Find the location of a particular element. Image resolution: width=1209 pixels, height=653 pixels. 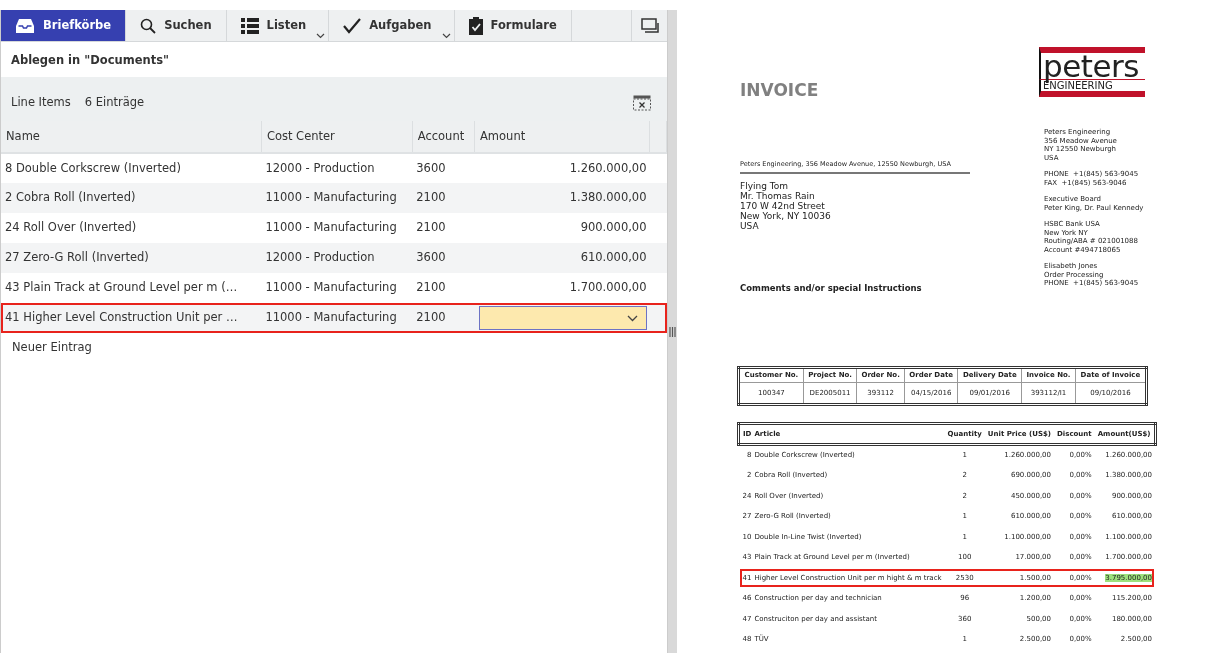

comments-heading: Comments and/or special Instructions is located at coordinates (831, 288).